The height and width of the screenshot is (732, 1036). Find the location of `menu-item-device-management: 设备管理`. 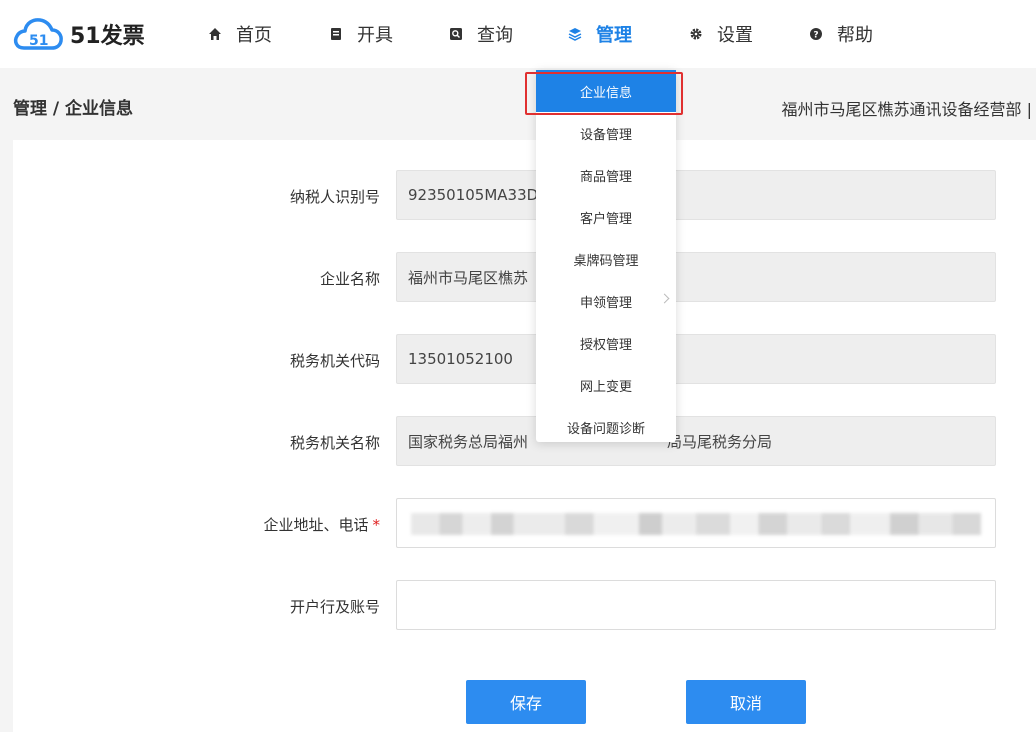

menu-item-device-management: 设备管理 is located at coordinates (606, 133).